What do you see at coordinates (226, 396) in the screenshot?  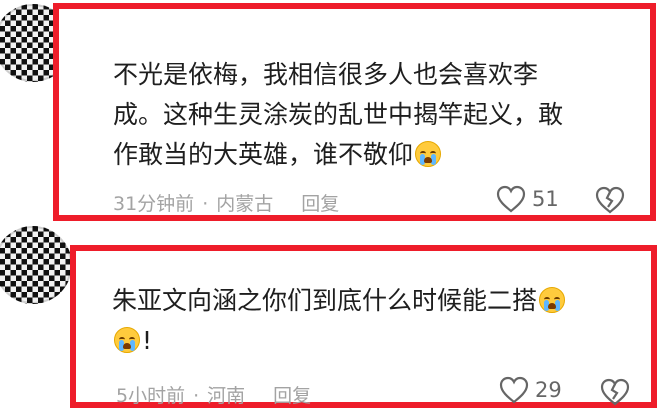 I see `comment-location: 河南` at bounding box center [226, 396].